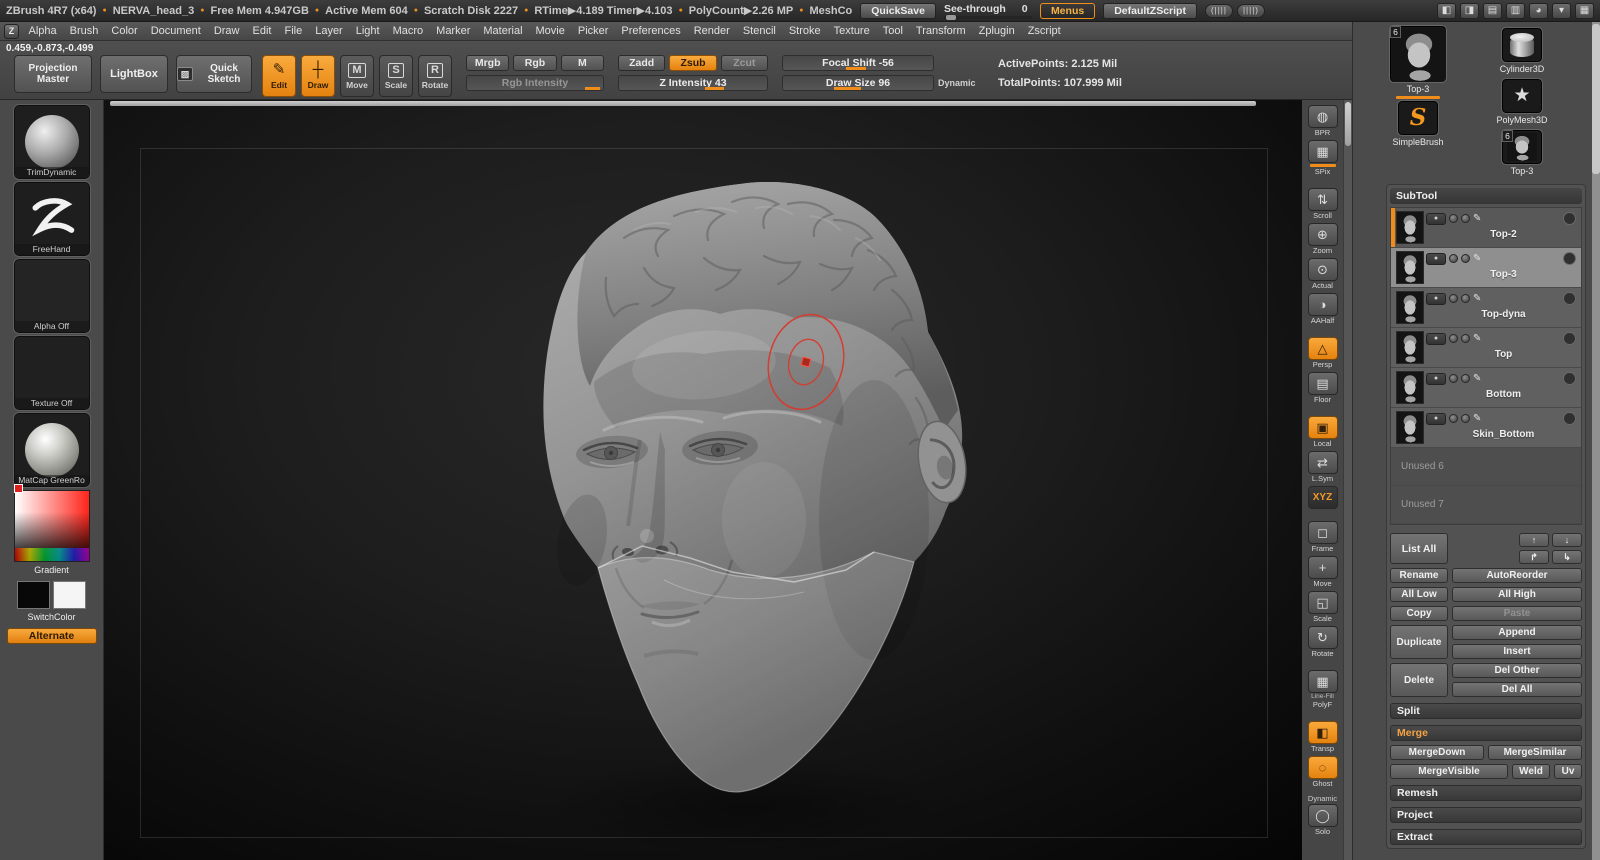 This screenshot has height=860, width=1600. Describe the element at coordinates (996, 31) in the screenshot. I see `menu-zplugin: Zplugin` at that location.